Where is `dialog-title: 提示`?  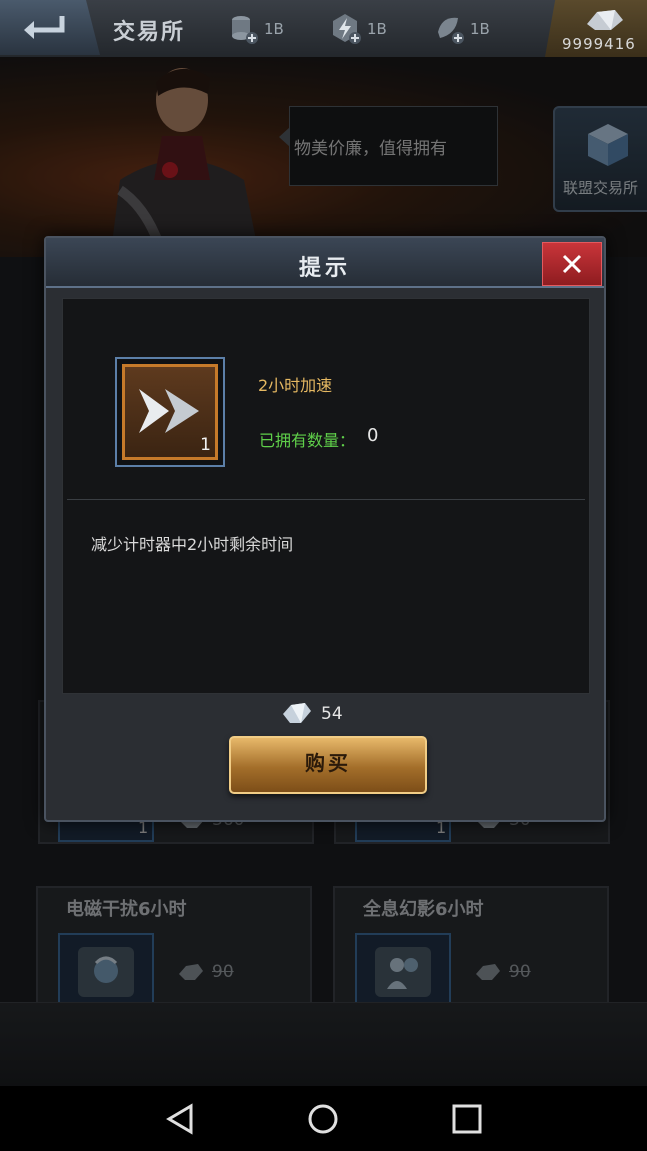
dialog-title: 提示 is located at coordinates (324, 268).